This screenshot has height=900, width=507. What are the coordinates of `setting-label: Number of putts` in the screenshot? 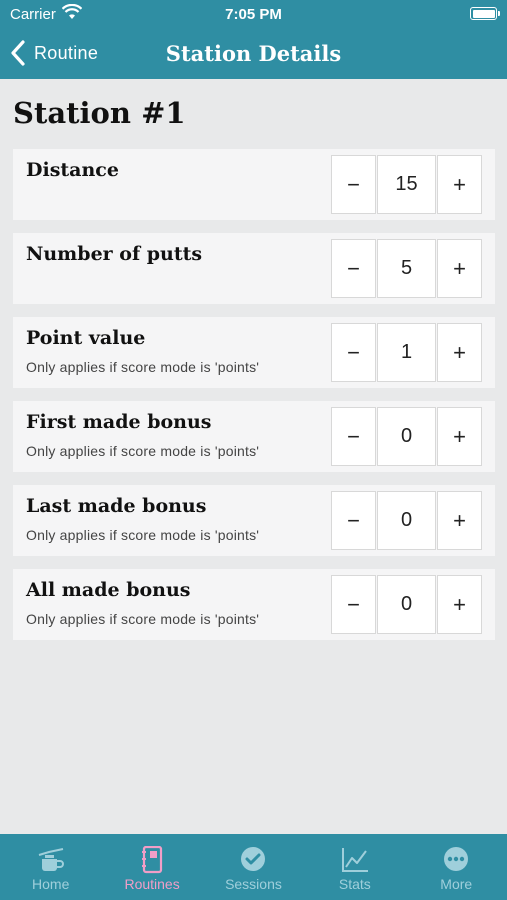 It's located at (114, 254).